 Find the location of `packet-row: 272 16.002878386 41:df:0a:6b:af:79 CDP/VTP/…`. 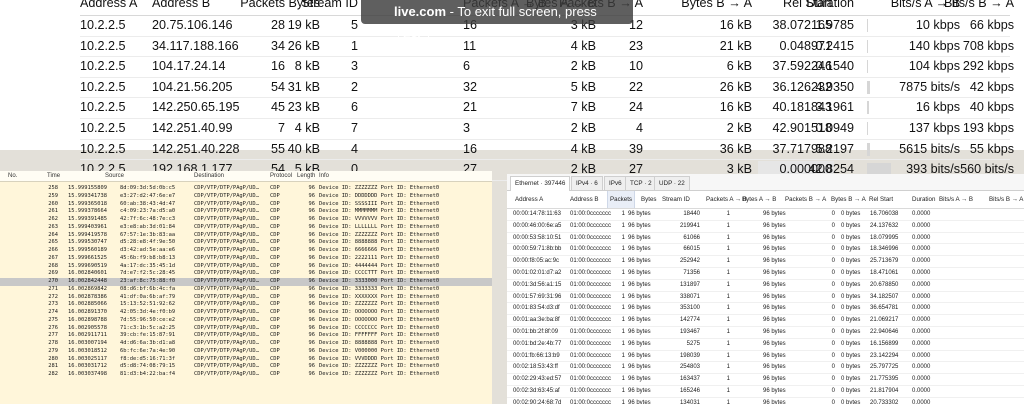

packet-row: 272 16.002878386 41:df:0a:6b:af:79 CDP/VTP/… is located at coordinates (246, 298).